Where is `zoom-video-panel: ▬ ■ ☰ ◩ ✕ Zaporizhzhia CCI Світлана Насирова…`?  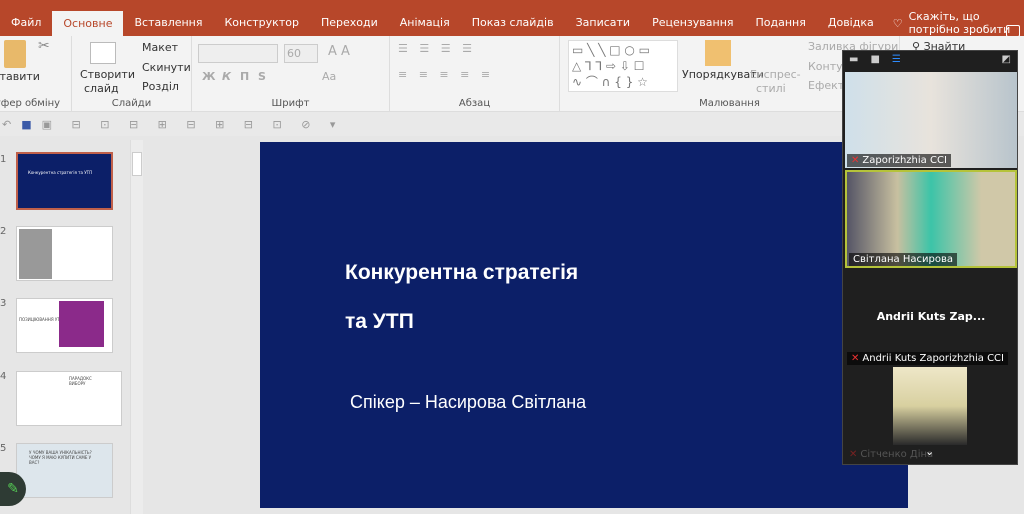 zoom-video-panel: ▬ ■ ☰ ◩ ✕ Zaporizhzhia CCI Світлана Насирова… is located at coordinates (930, 257).